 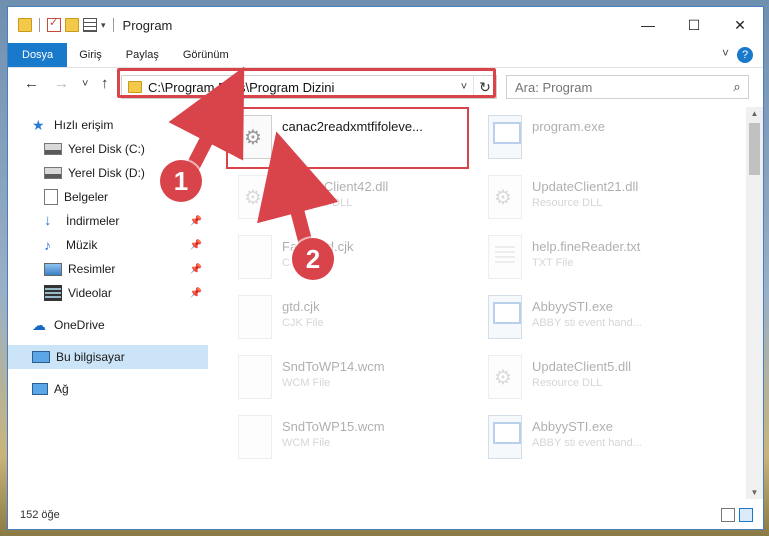 What do you see at coordinates (147, 25) in the screenshot?
I see `window-title: Program` at bounding box center [147, 25].